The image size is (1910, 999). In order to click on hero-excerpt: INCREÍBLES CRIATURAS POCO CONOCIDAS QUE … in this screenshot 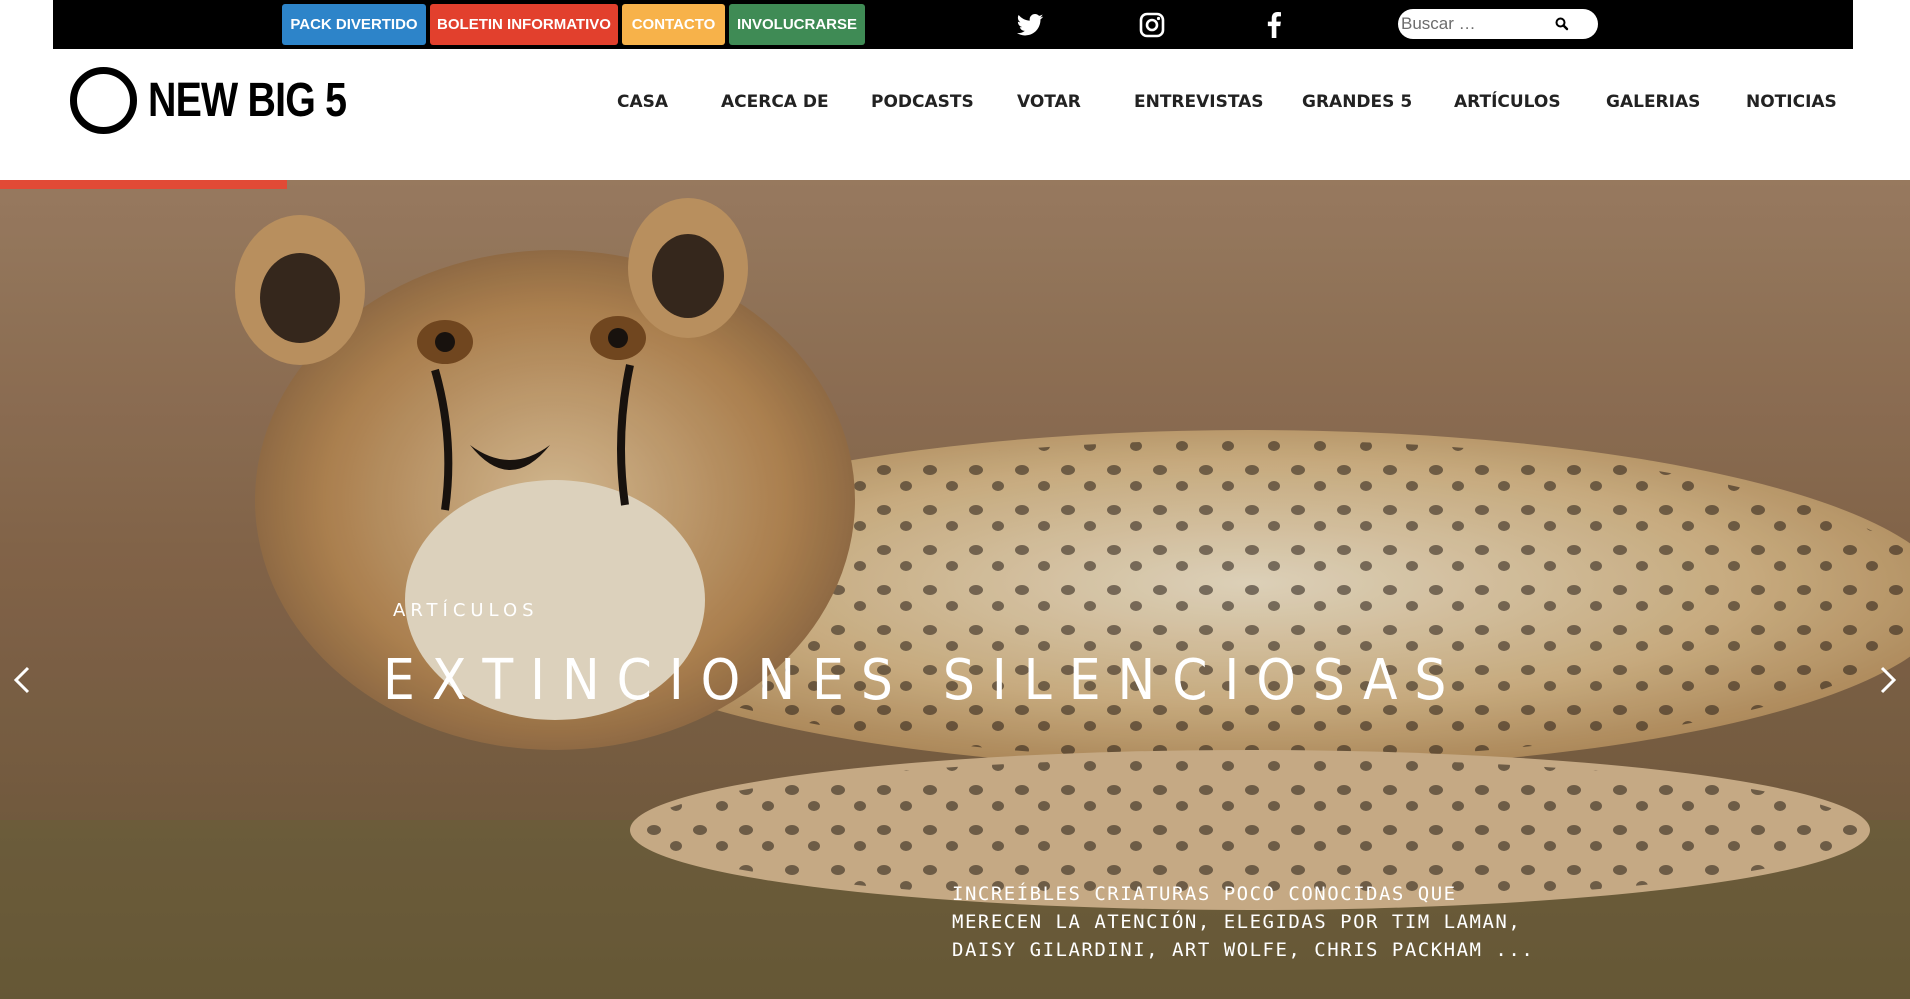, I will do `click(1243, 922)`.